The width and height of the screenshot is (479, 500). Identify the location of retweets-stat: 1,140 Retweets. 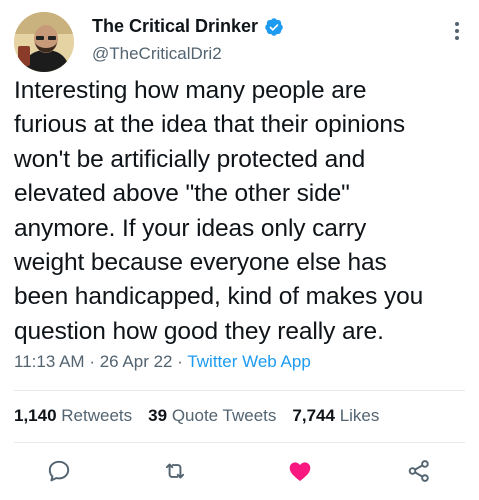
(73, 416).